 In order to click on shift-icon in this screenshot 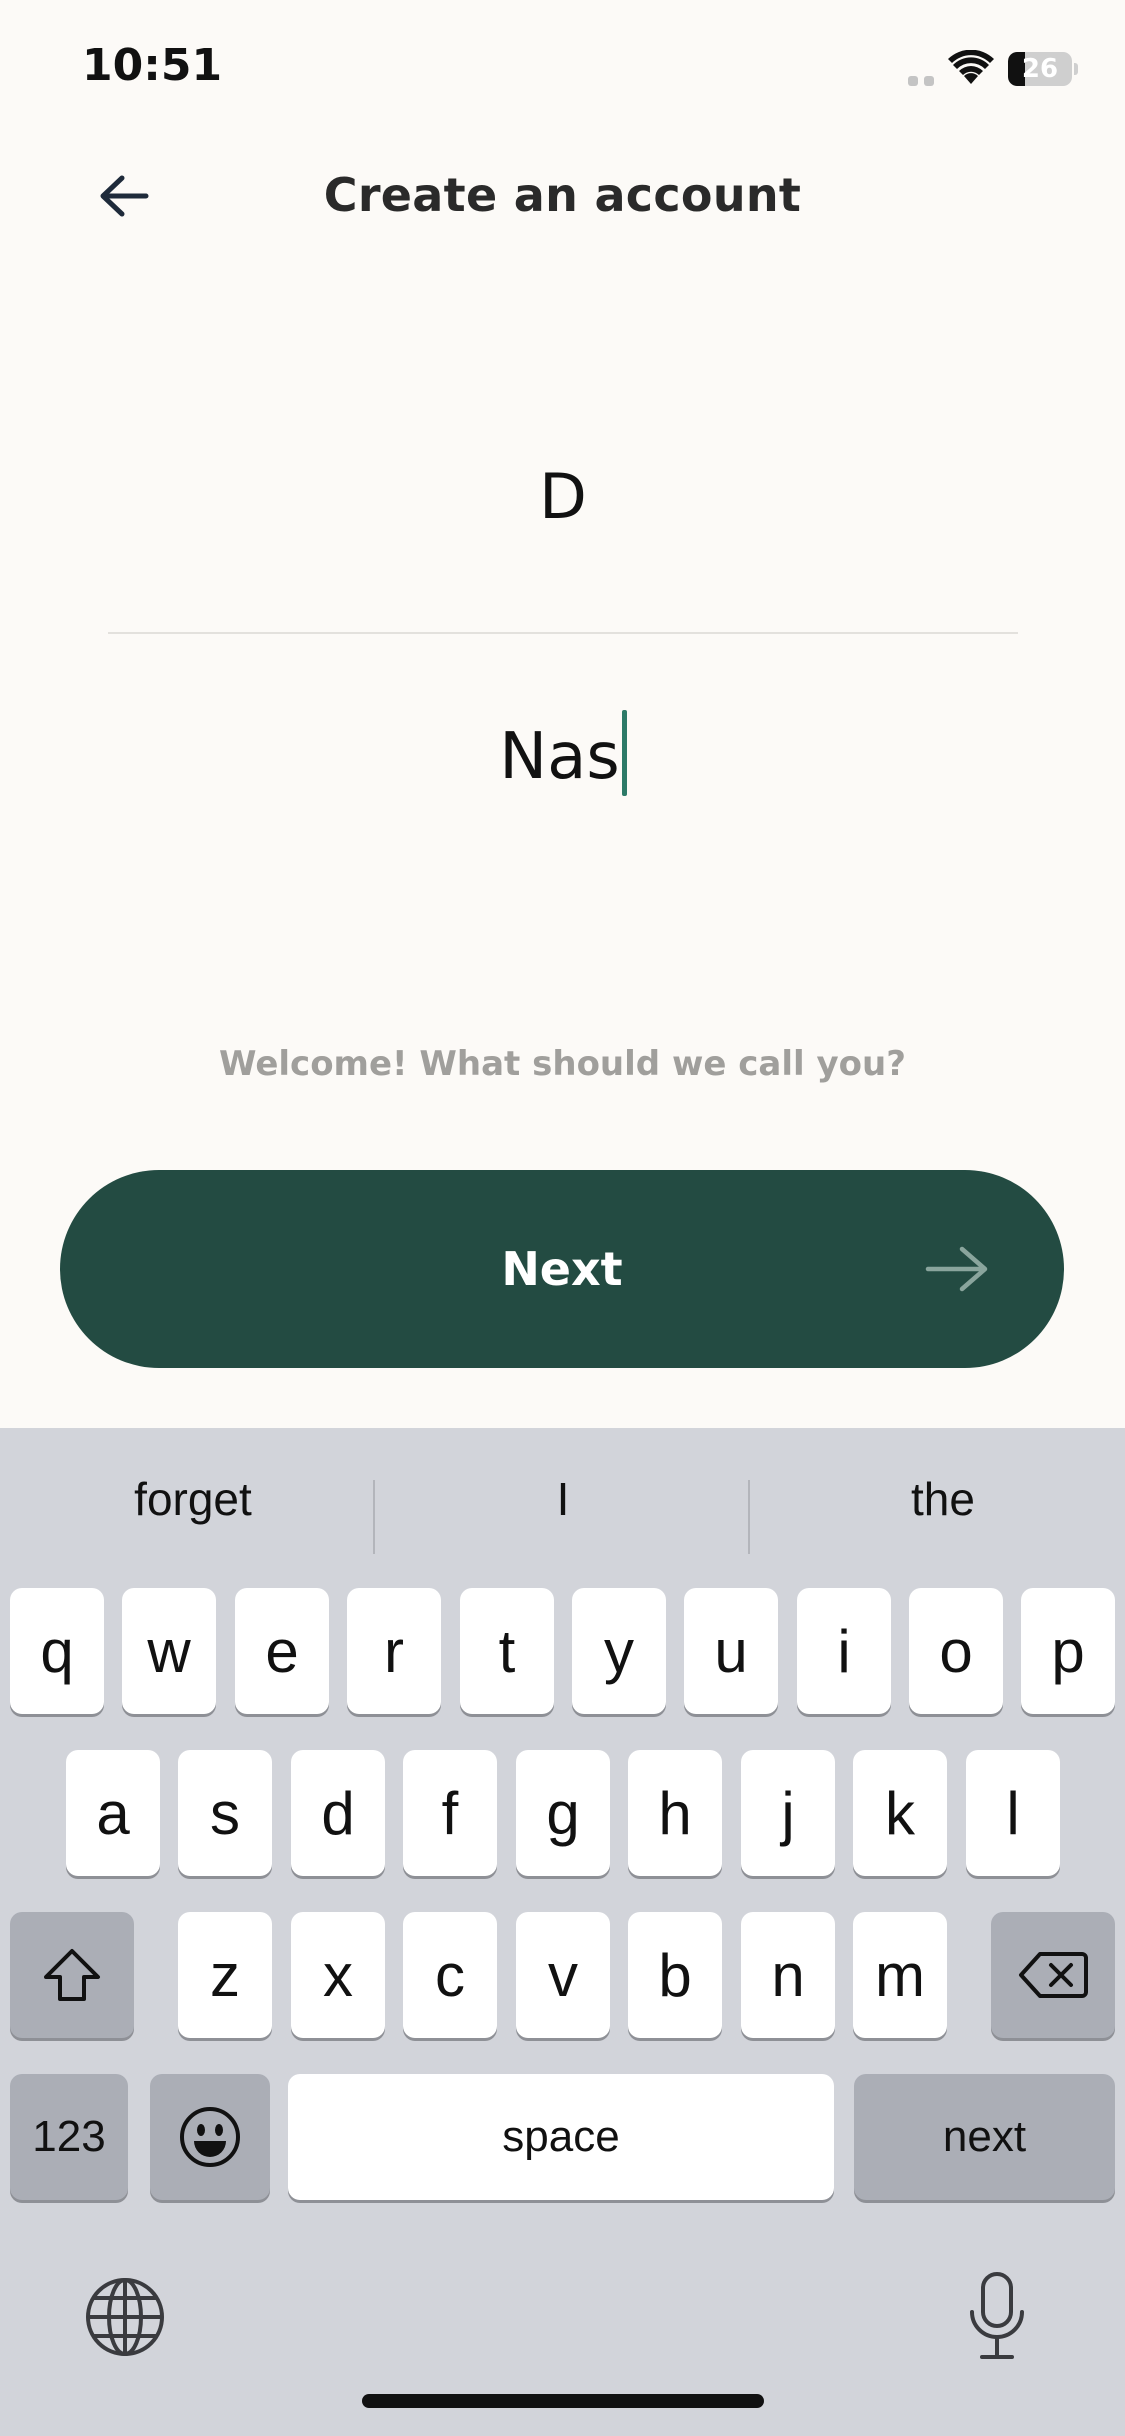, I will do `click(72, 1975)`.